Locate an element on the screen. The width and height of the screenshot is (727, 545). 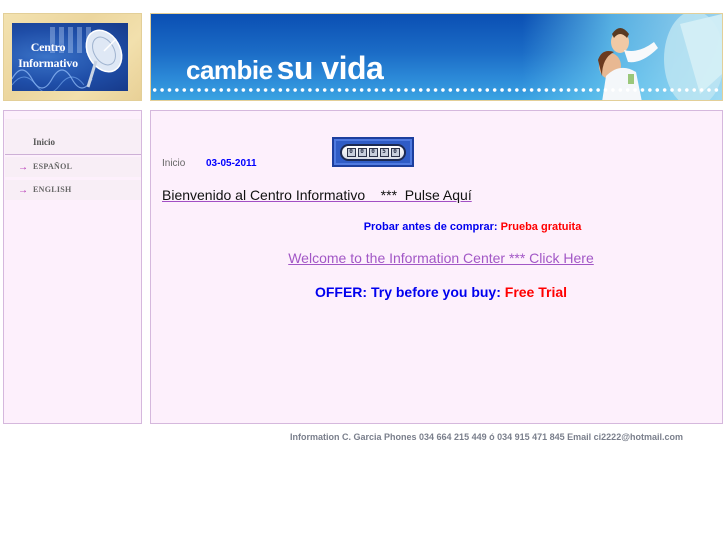
logo-text: Centro Informativo is located at coordinates (48, 55).